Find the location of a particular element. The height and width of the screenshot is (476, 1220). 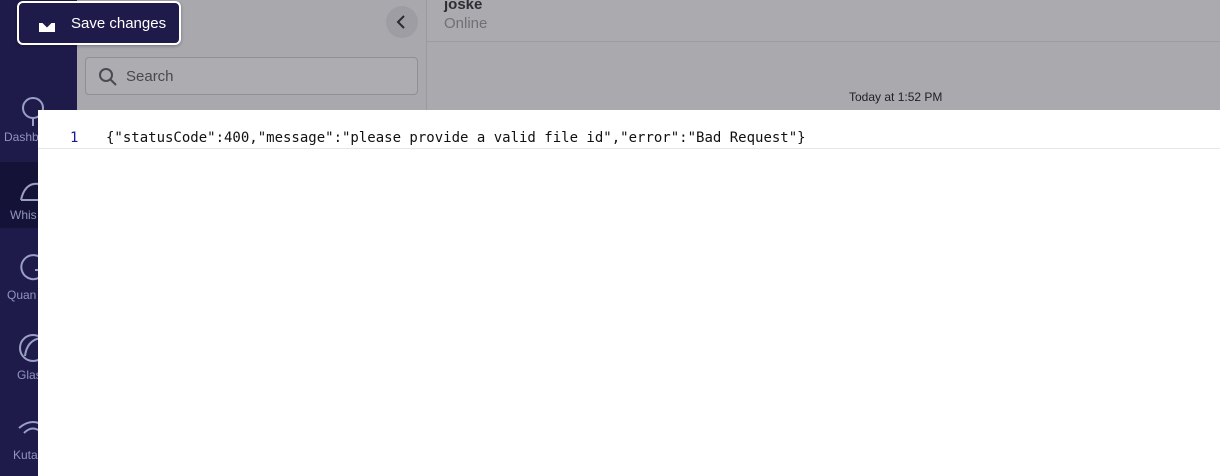

search-field is located at coordinates (251, 76).